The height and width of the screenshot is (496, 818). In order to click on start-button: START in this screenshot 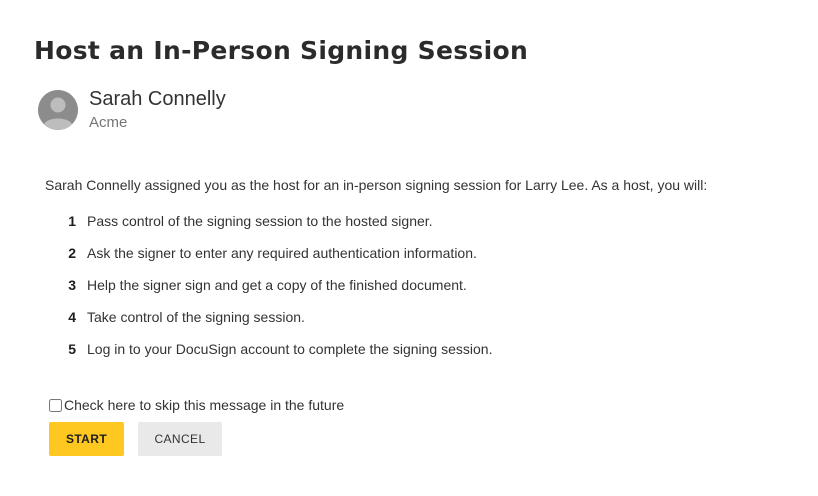, I will do `click(86, 439)`.